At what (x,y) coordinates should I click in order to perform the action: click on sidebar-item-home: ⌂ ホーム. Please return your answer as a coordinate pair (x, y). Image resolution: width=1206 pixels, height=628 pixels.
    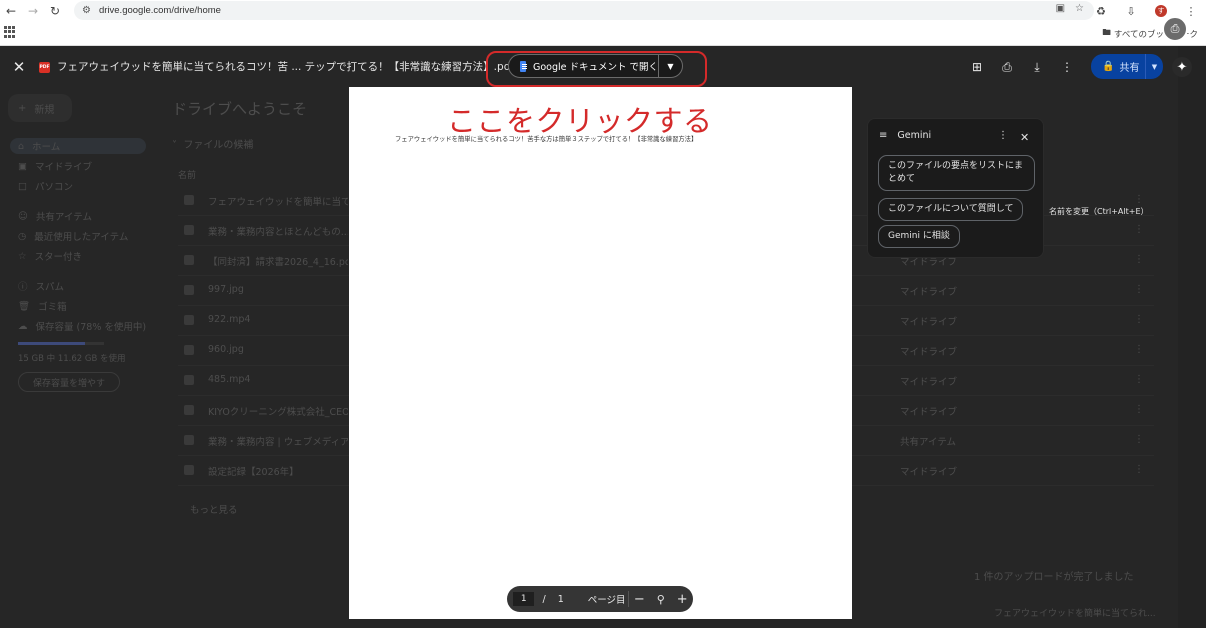
    Looking at the image, I should click on (78, 146).